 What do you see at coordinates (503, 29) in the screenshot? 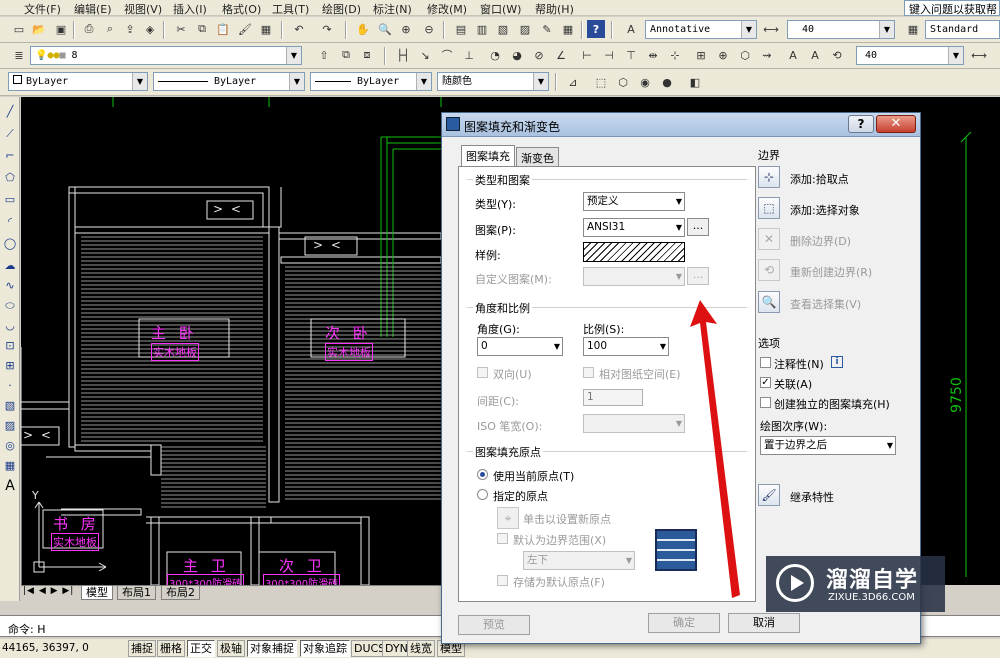
I see `tool-palettes-icon: ▧` at bounding box center [503, 29].